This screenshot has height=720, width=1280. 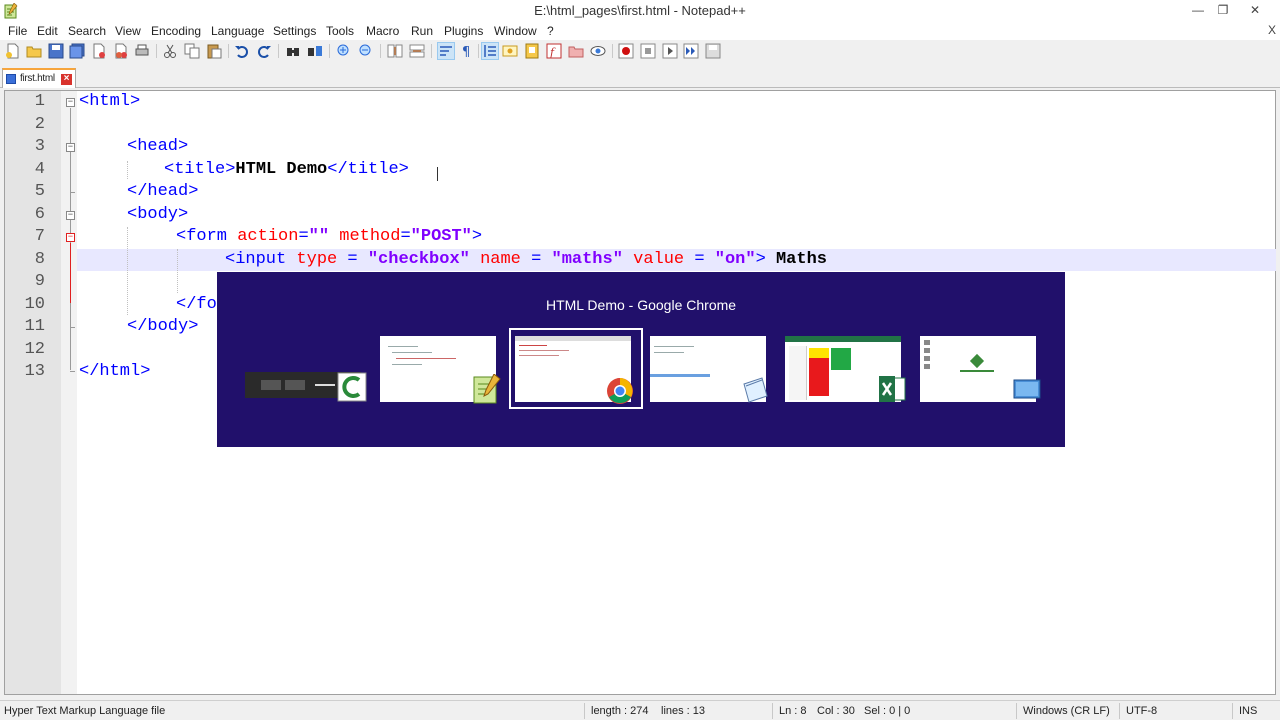 I want to click on user-defined-language-icon, so click(x=510, y=51).